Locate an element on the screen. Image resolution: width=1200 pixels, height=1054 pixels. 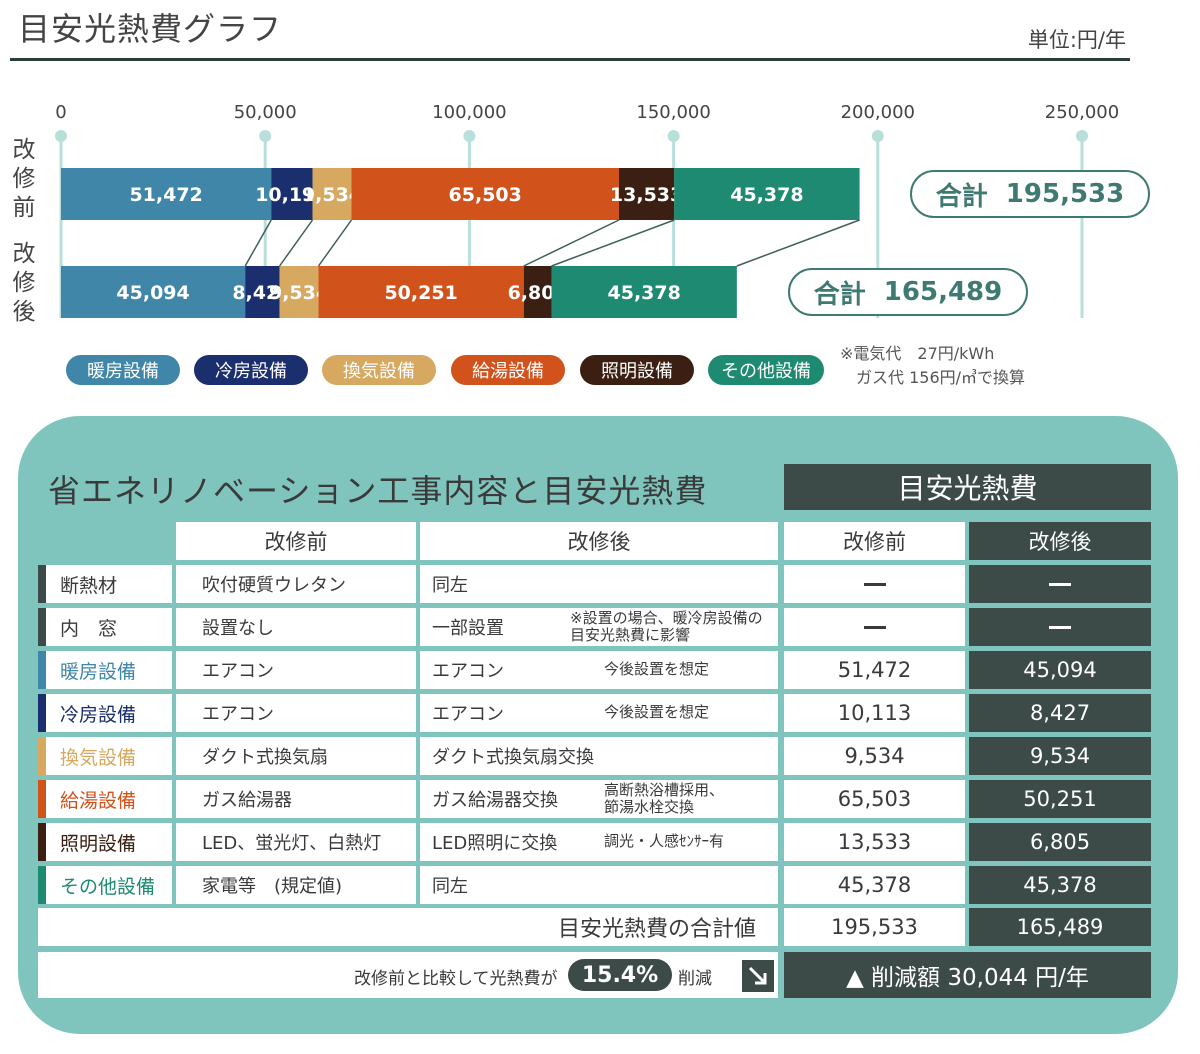
after-spec-note: 高断熱浴槽採用、 節湯水栓交換 is located at coordinates (664, 798).